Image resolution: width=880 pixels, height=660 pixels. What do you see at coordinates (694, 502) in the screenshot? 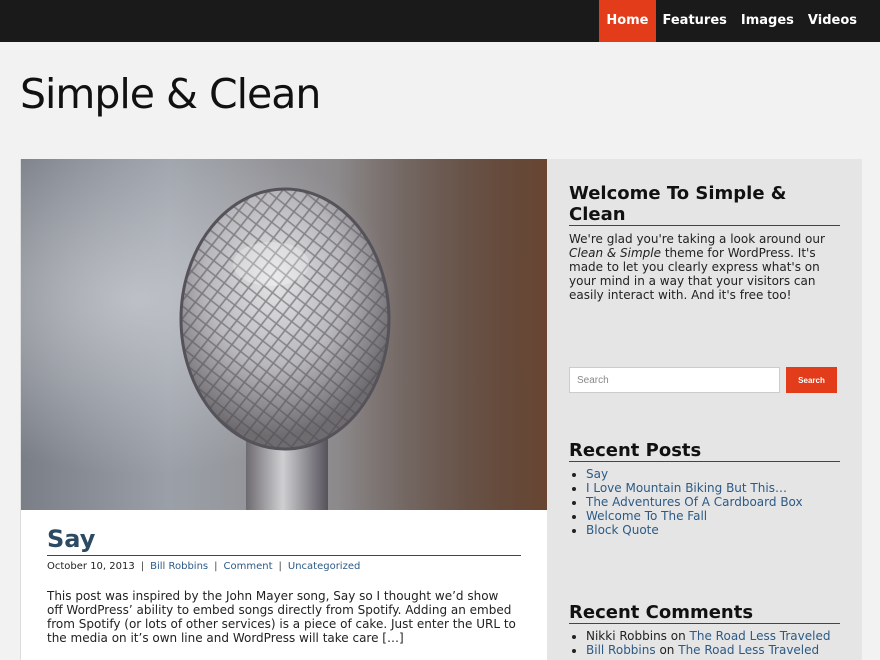
I see `recent-post-link: The Adventures Of A Cardboard Box` at bounding box center [694, 502].